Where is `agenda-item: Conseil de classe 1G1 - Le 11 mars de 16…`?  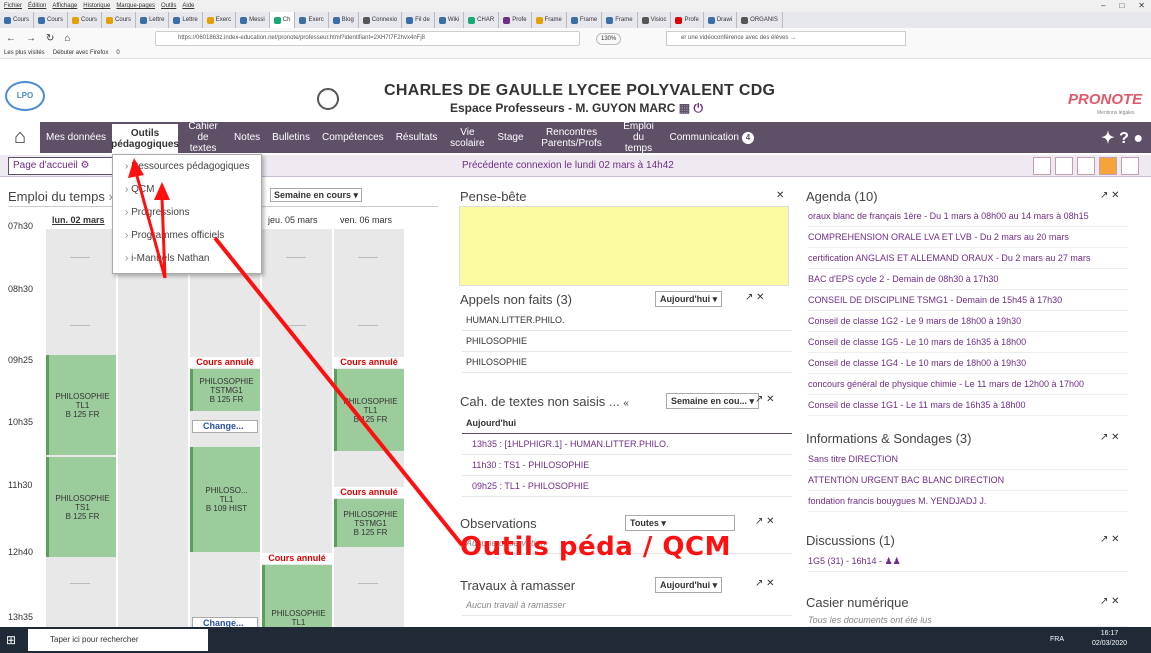
agenda-item: Conseil de classe 1G1 - Le 11 mars de 16… is located at coordinates (968, 405).